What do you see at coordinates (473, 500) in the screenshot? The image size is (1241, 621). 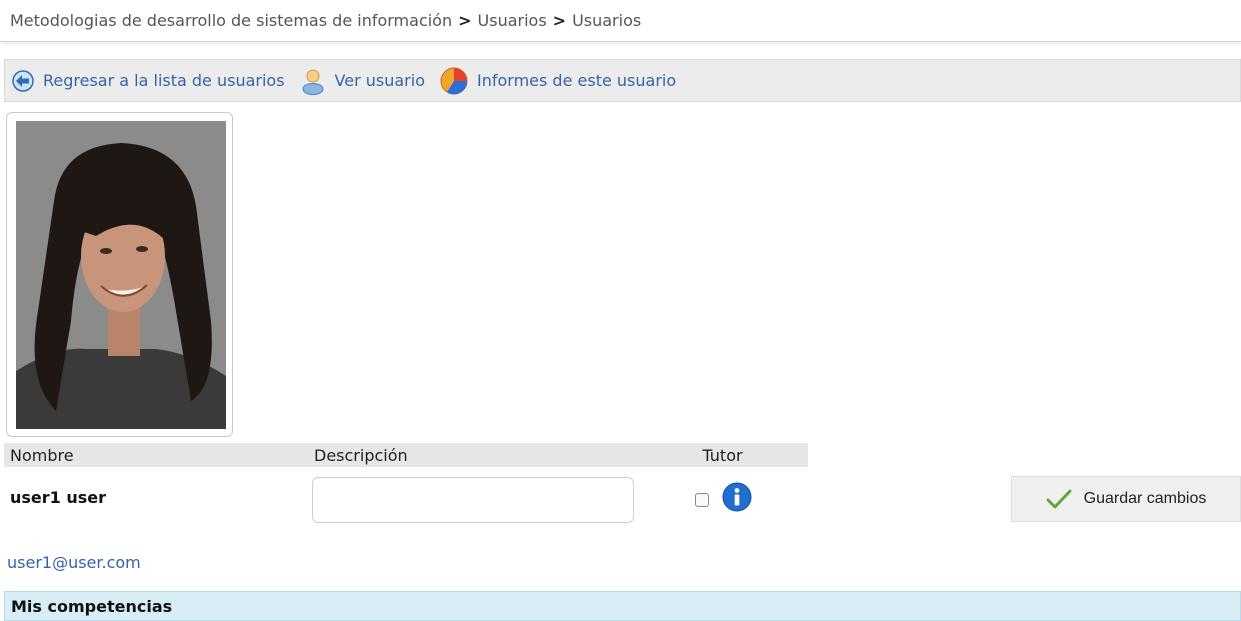 I see `description-input` at bounding box center [473, 500].